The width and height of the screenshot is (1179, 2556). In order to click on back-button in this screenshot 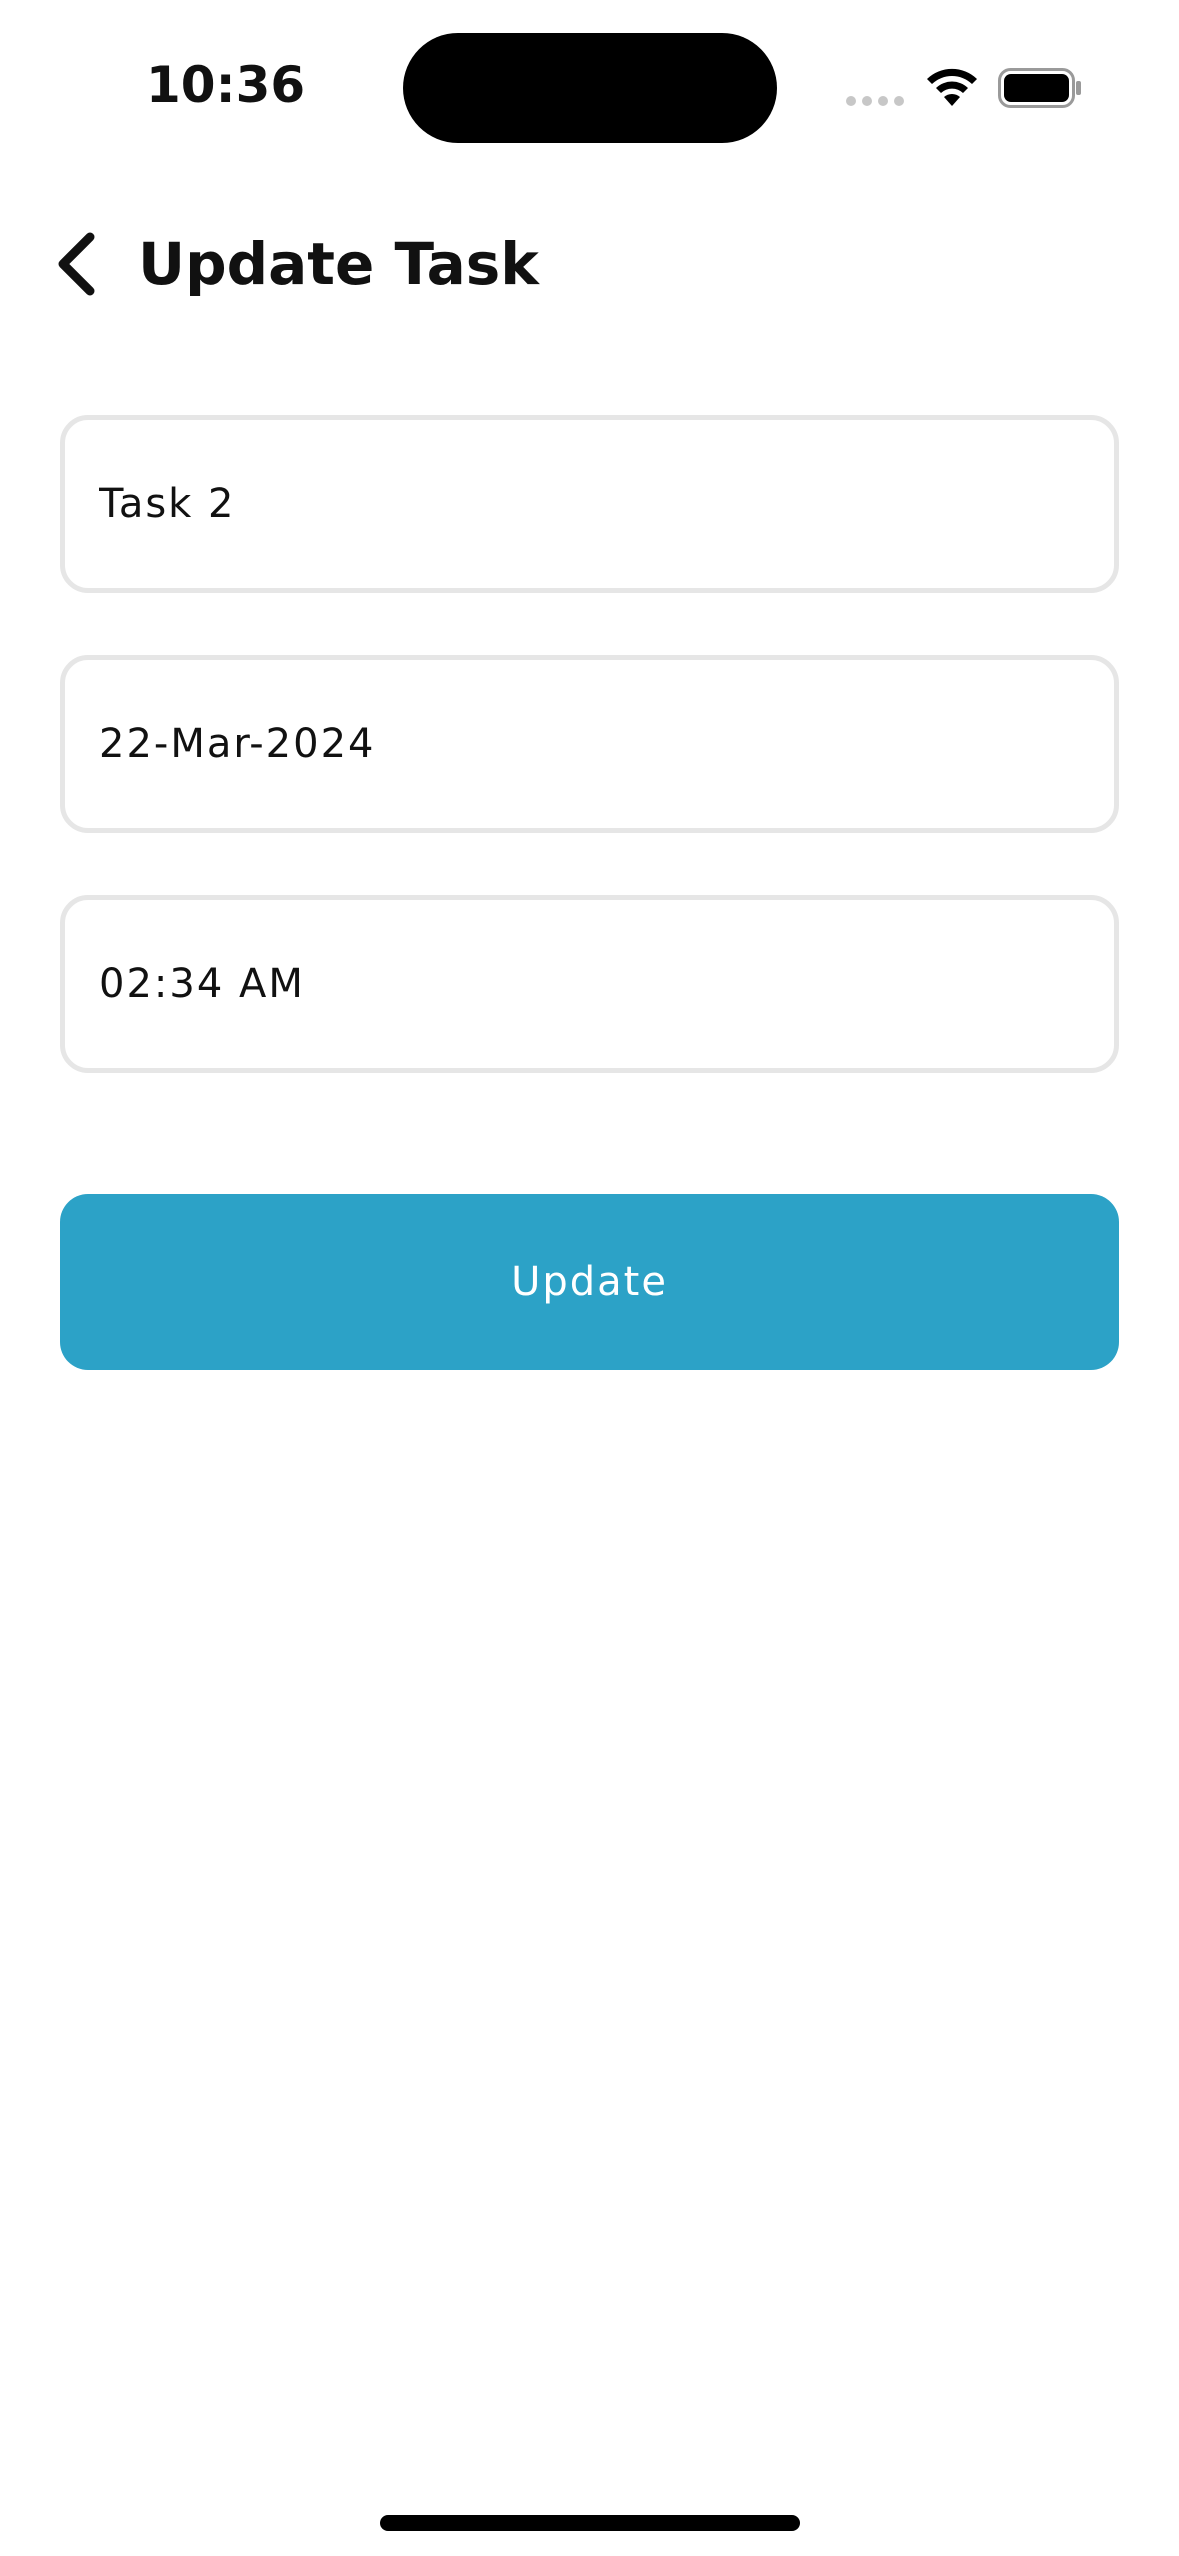, I will do `click(76, 264)`.